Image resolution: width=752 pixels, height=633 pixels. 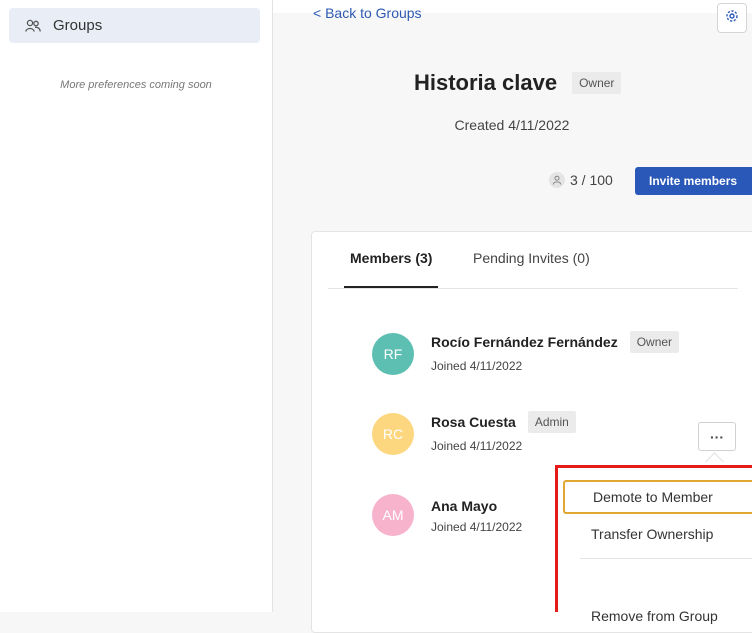 I want to click on group-title-row: Historia clave Owner, so click(x=518, y=83).